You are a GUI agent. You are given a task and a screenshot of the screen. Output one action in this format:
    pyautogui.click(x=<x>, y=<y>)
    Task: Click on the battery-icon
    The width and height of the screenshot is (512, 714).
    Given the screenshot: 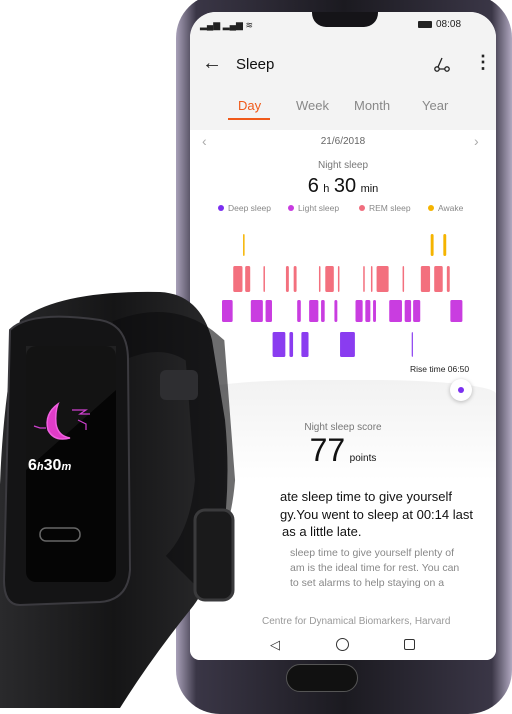 What is the action you would take?
    pyautogui.click(x=425, y=24)
    